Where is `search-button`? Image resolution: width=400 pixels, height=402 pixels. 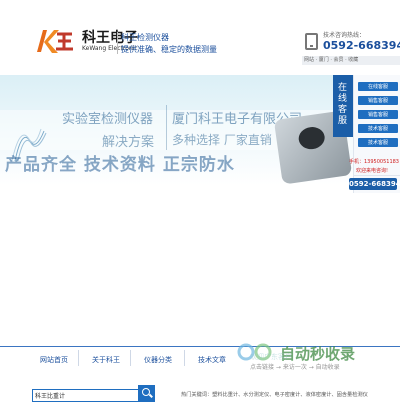 search-button is located at coordinates (146, 393).